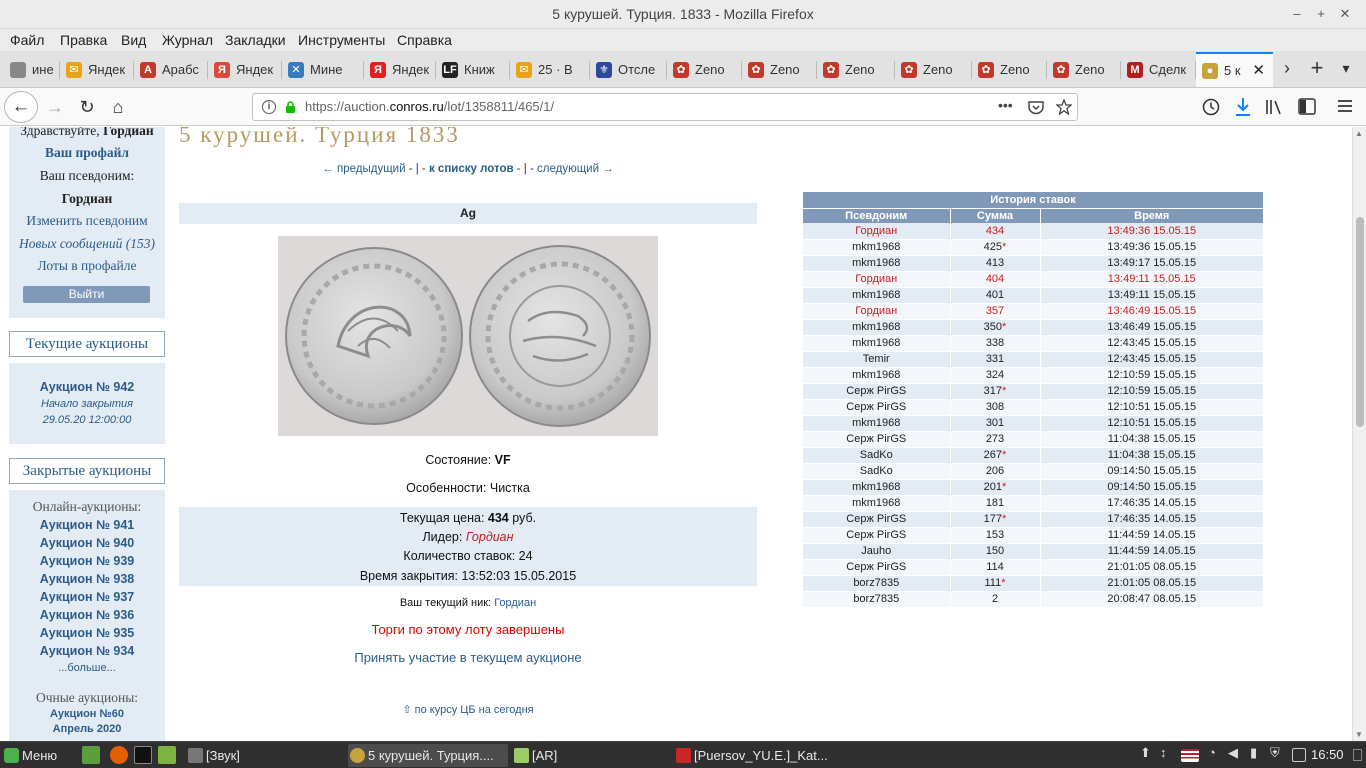 The height and width of the screenshot is (768, 1366). What do you see at coordinates (87, 387) in the screenshot?
I see `current-auction-link: Аукцион № 942` at bounding box center [87, 387].